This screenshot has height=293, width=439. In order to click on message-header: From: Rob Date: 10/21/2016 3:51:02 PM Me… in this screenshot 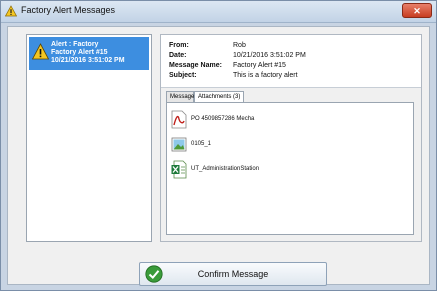, I will do `click(291, 61)`.